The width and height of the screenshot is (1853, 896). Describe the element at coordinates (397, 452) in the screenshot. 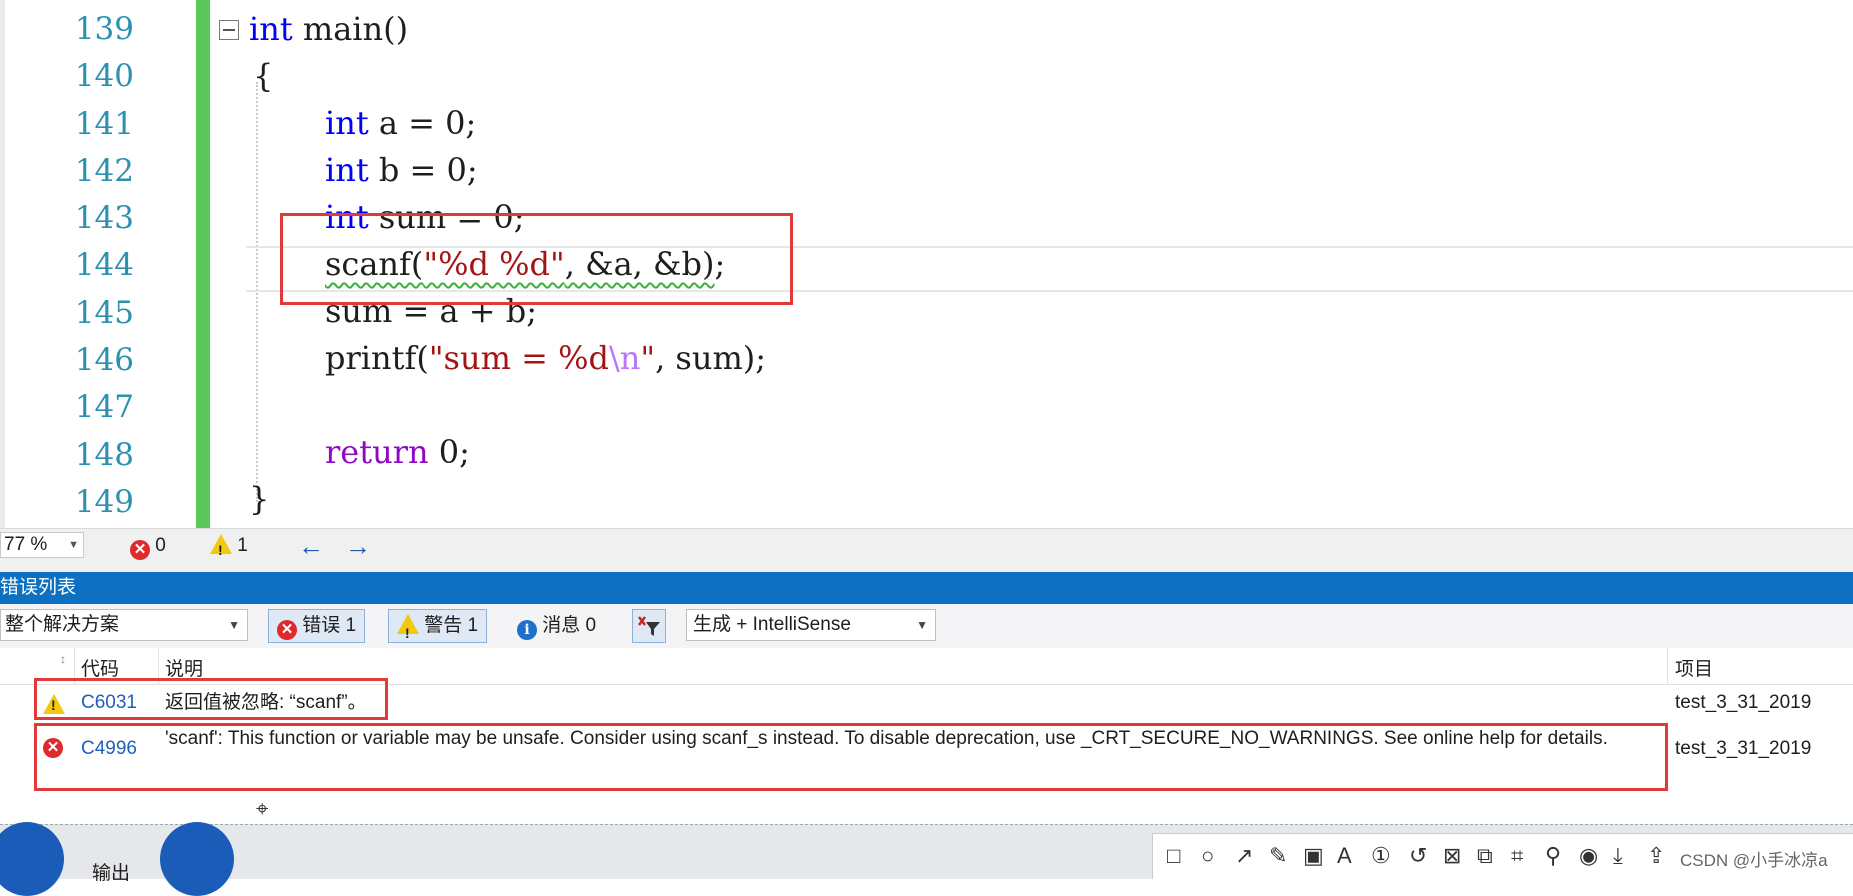

I see `code-line-148: return 0;` at that location.